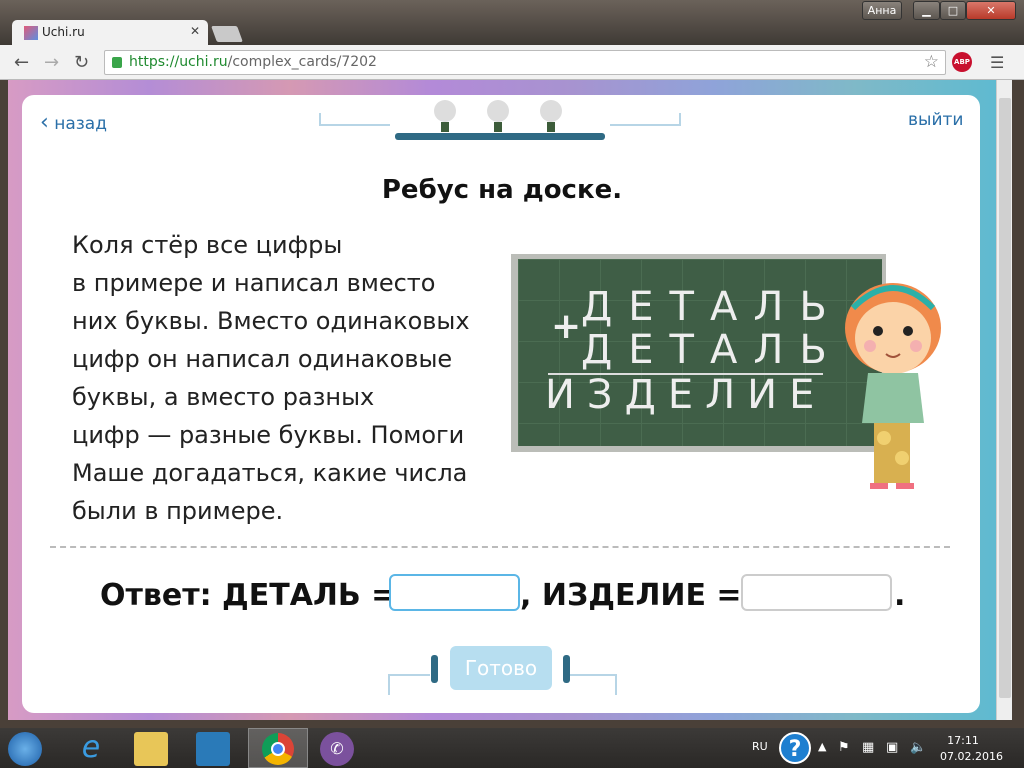 This screenshot has width=1024, height=768. Describe the element at coordinates (227, 34) in the screenshot. I see `new-tab-button` at that location.